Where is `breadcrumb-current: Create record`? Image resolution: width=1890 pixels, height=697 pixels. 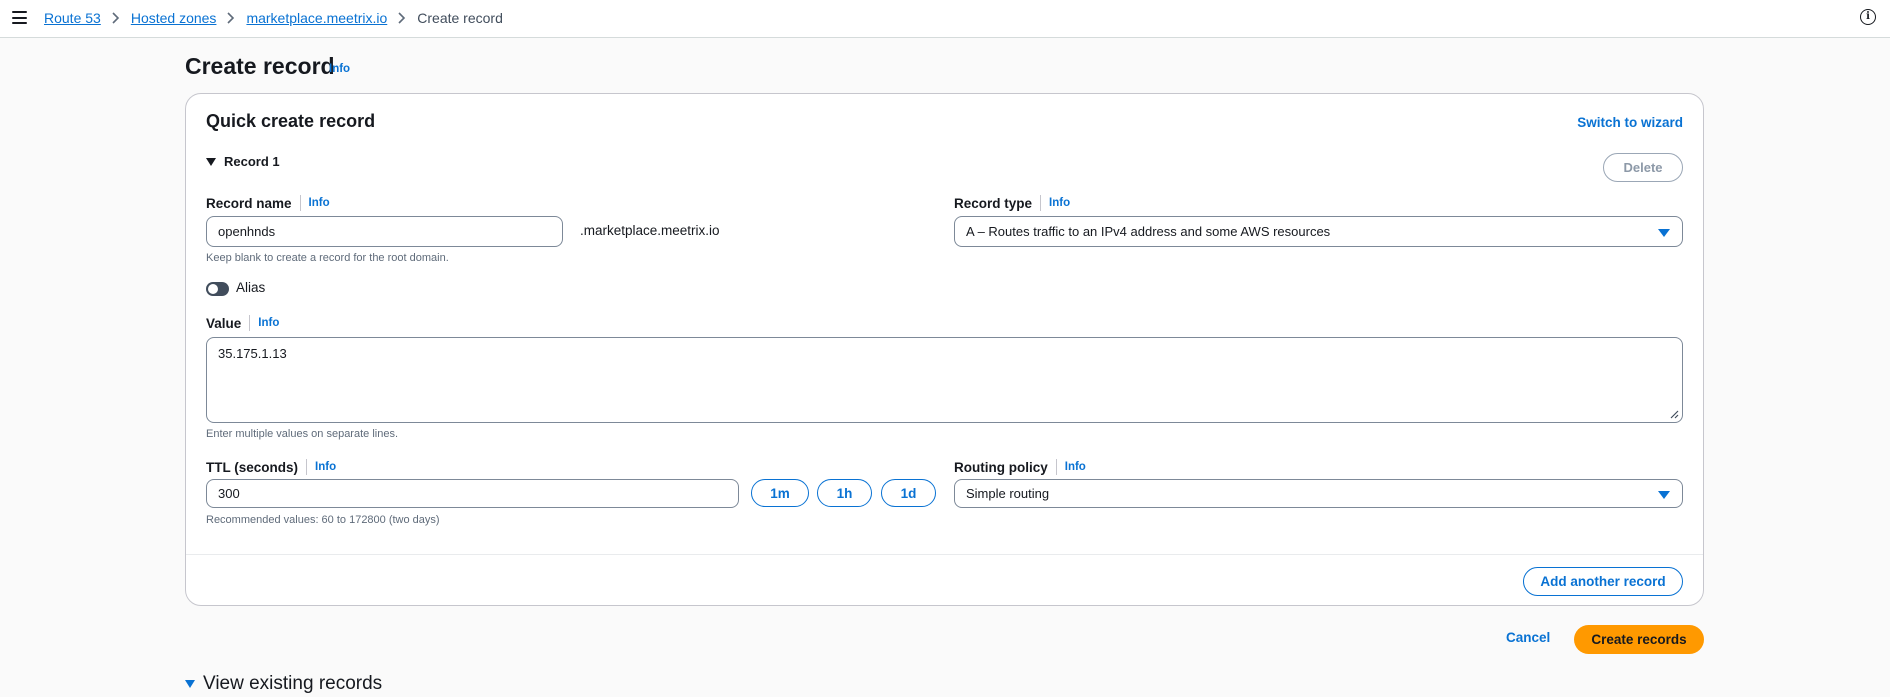
breadcrumb-current: Create record is located at coordinates (460, 18).